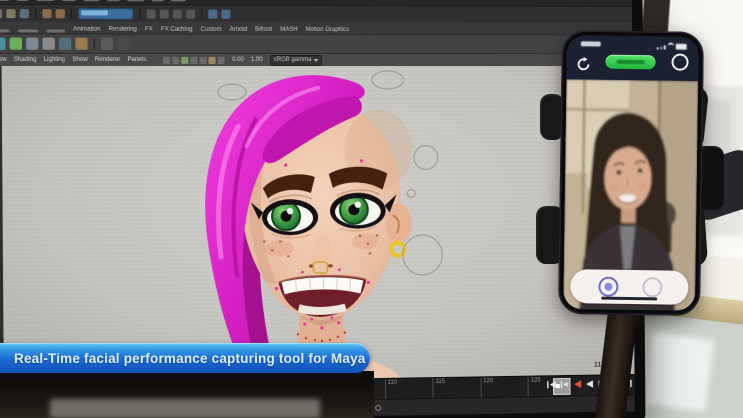 This screenshot has height=418, width=743. Describe the element at coordinates (226, 14) in the screenshot. I see `ipr-render-icon` at that location.